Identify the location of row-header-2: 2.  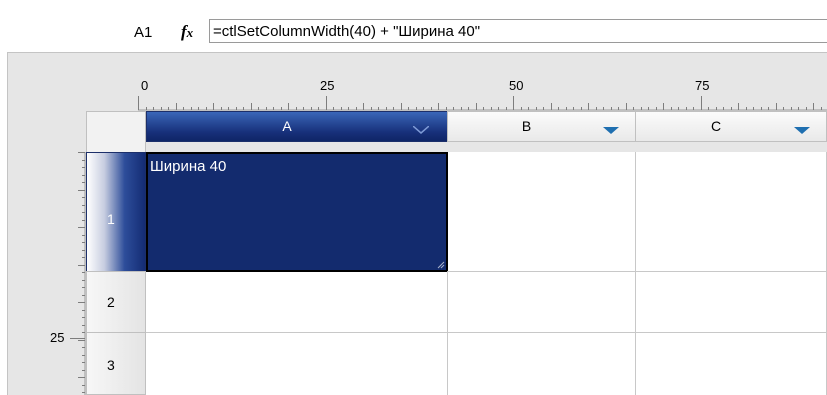
(116, 302).